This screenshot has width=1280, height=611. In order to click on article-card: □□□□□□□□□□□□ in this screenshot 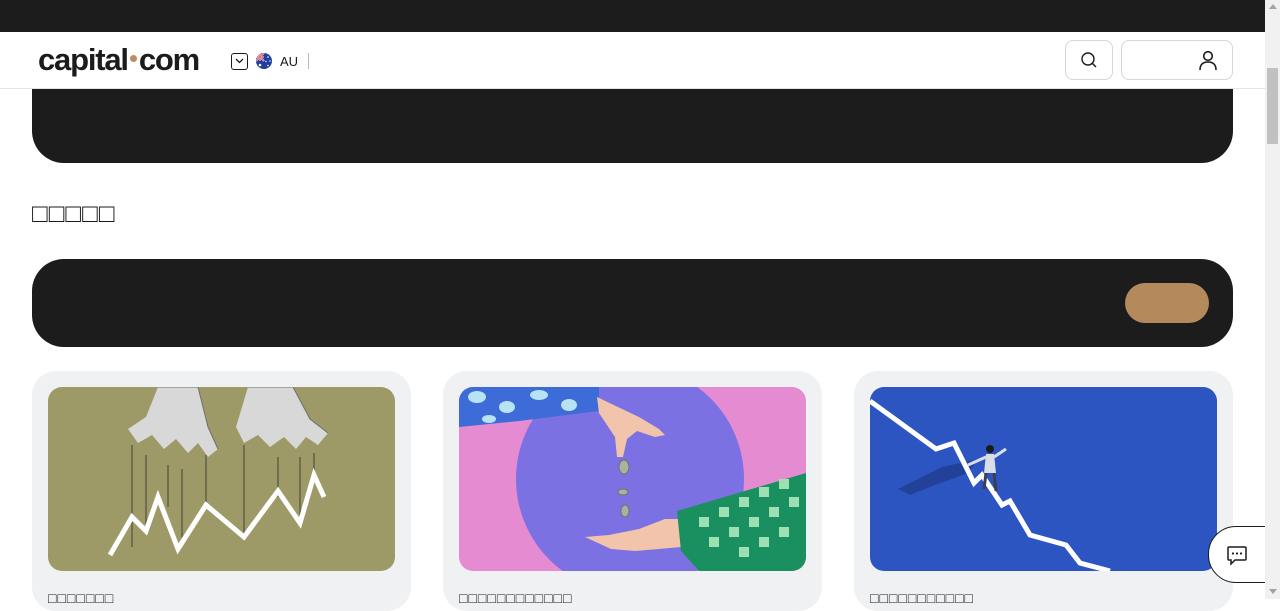, I will do `click(632, 491)`.